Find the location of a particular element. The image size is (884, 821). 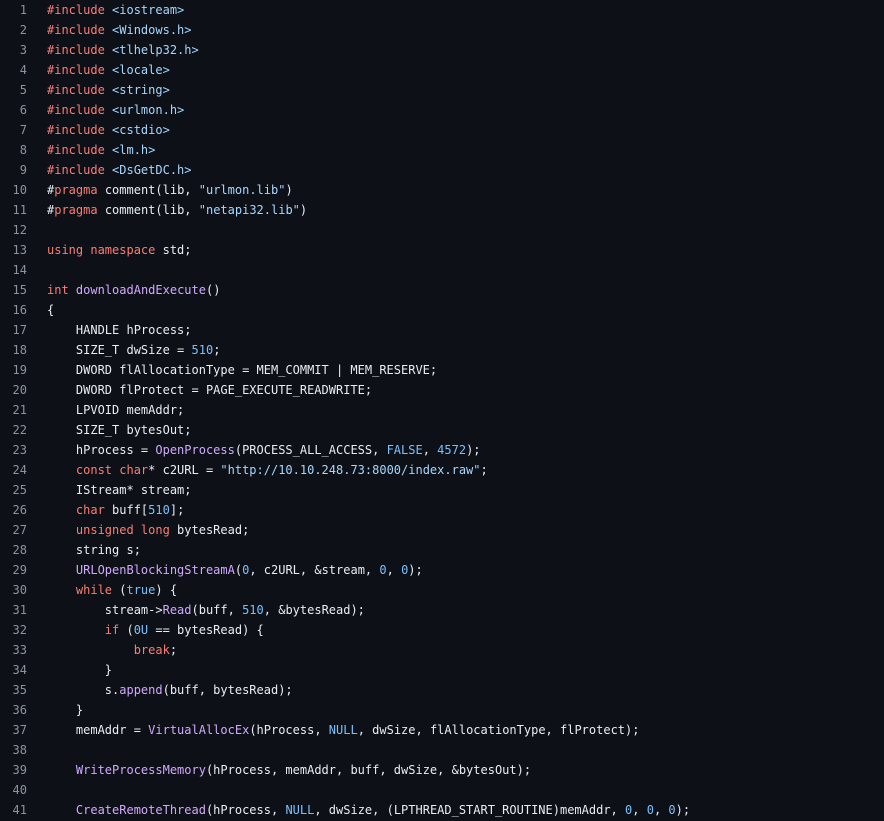

line-number: 28 is located at coordinates (19, 550).